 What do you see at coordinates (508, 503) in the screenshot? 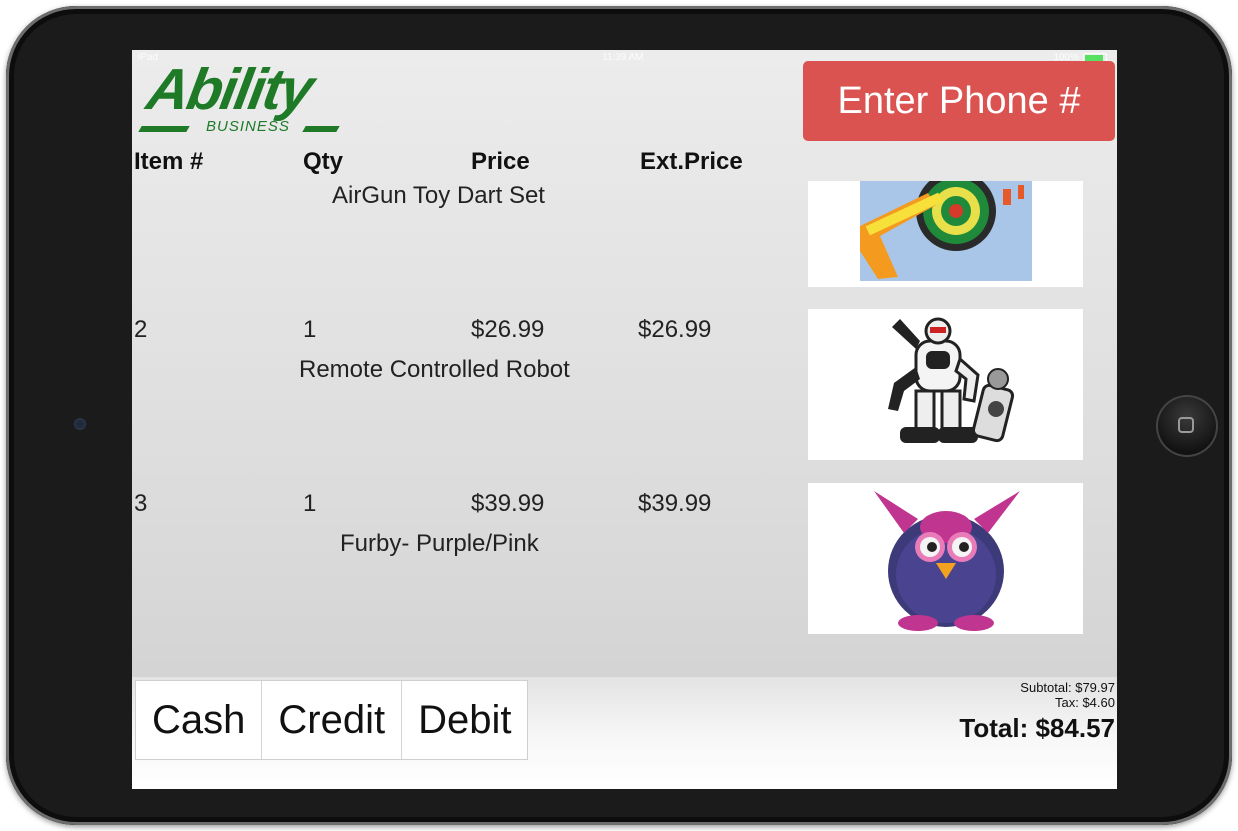
I see `item-price: $39.99` at bounding box center [508, 503].